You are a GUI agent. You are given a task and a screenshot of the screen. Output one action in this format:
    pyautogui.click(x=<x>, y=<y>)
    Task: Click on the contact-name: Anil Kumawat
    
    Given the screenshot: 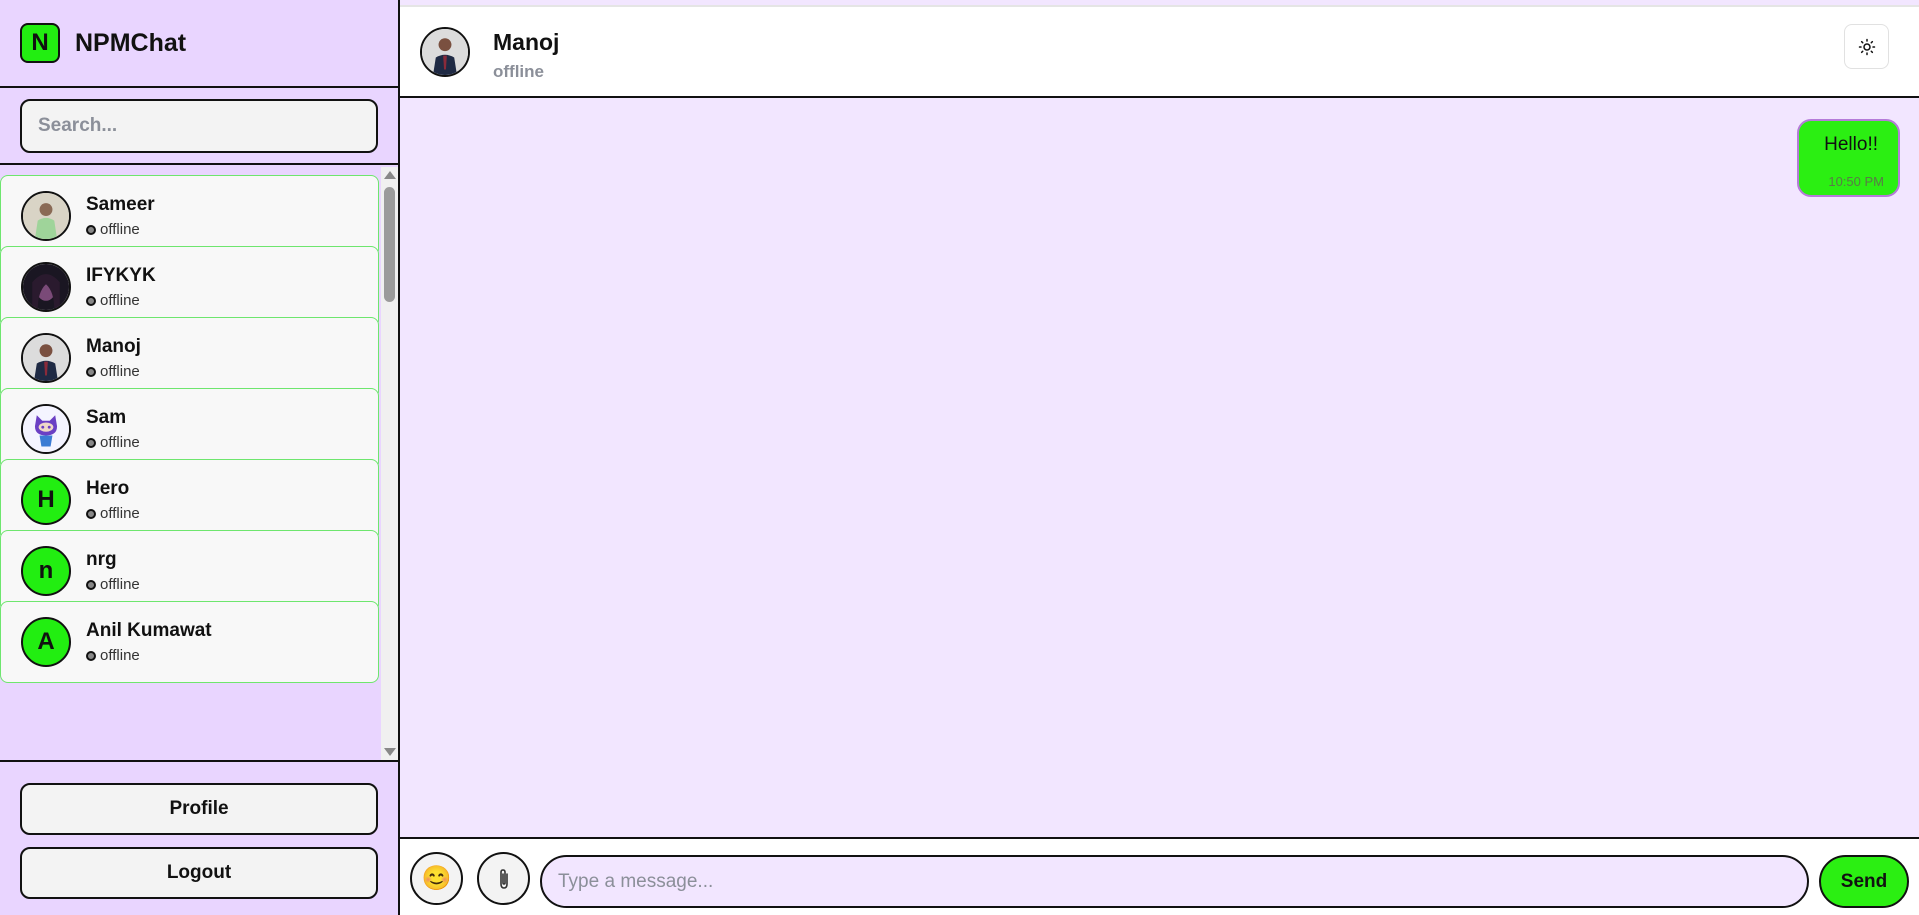 What is the action you would take?
    pyautogui.click(x=149, y=630)
    